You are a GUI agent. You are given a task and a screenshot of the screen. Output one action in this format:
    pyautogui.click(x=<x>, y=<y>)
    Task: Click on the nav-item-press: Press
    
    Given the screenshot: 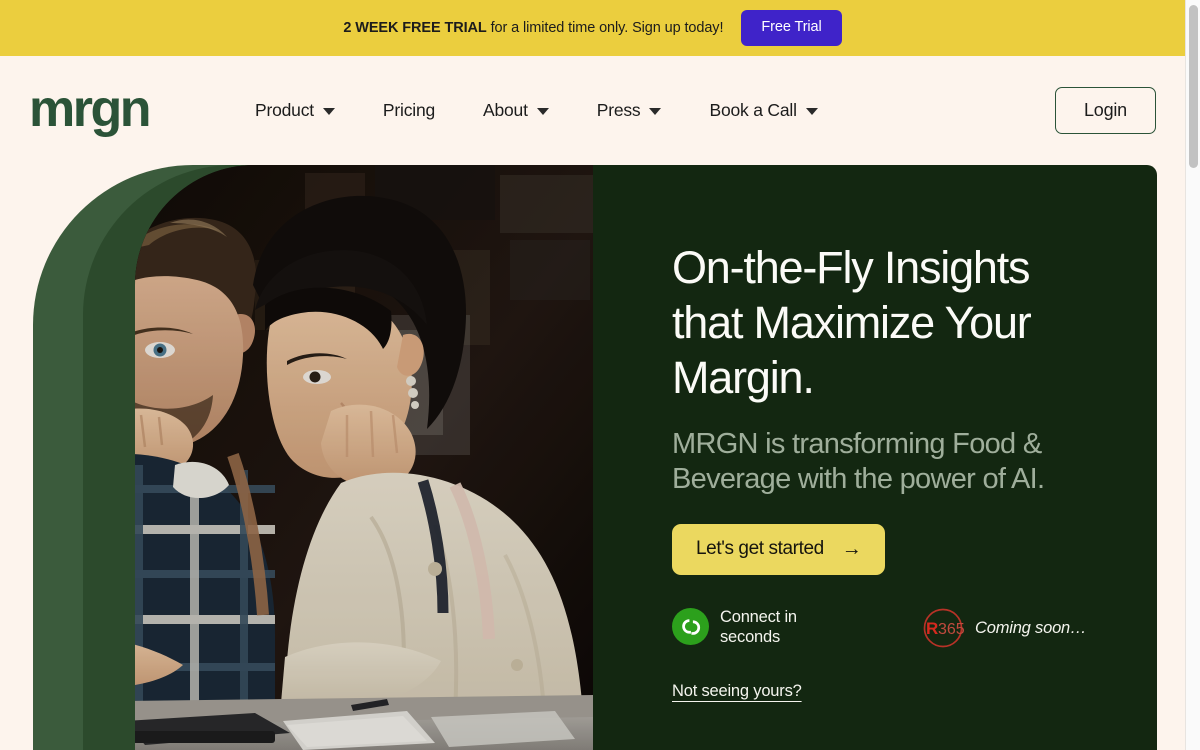 What is the action you would take?
    pyautogui.click(x=629, y=110)
    